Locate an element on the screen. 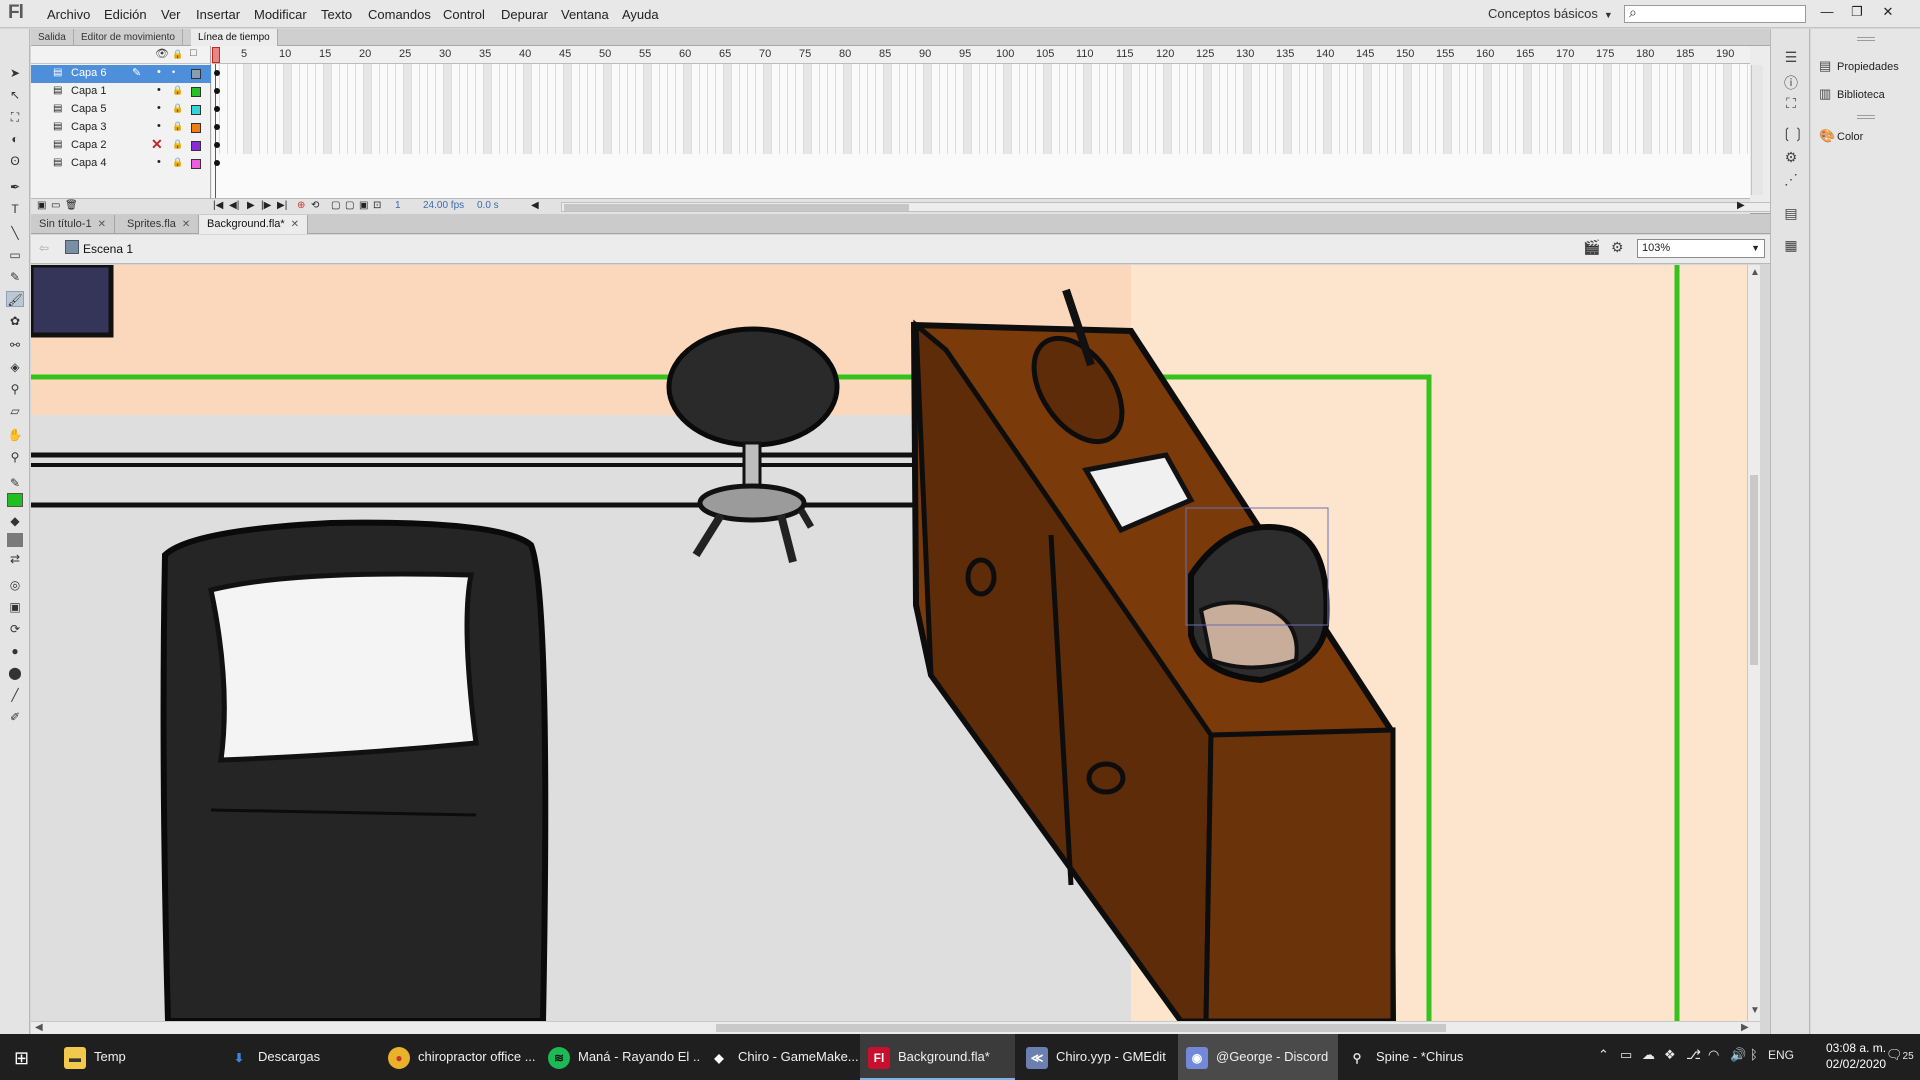 Image resolution: width=1920 pixels, height=1080 pixels. info-icon: ⓘ is located at coordinates (1791, 82).